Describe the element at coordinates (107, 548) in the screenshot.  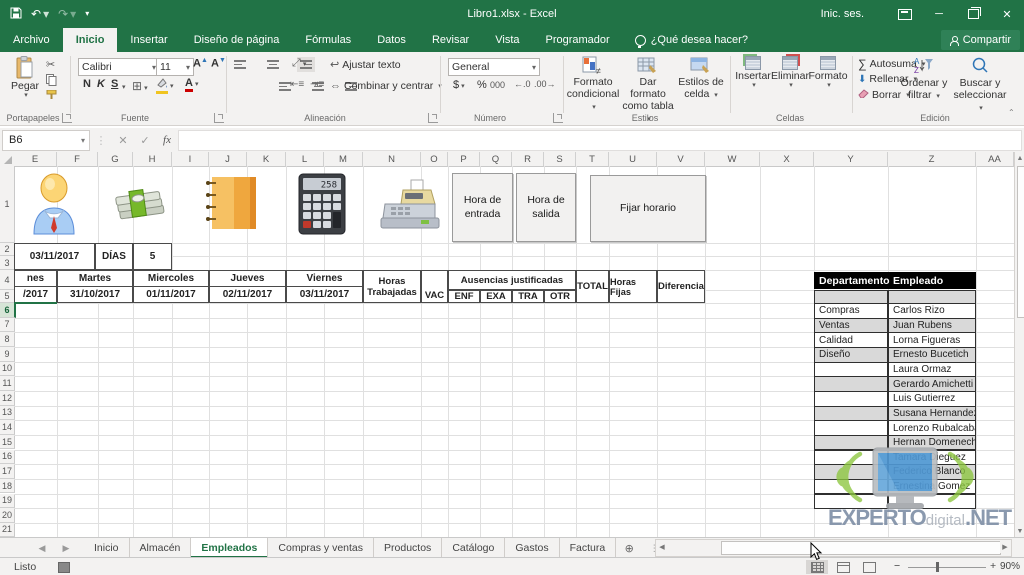
I see `sheet-tab-inicio: Inicio` at that location.